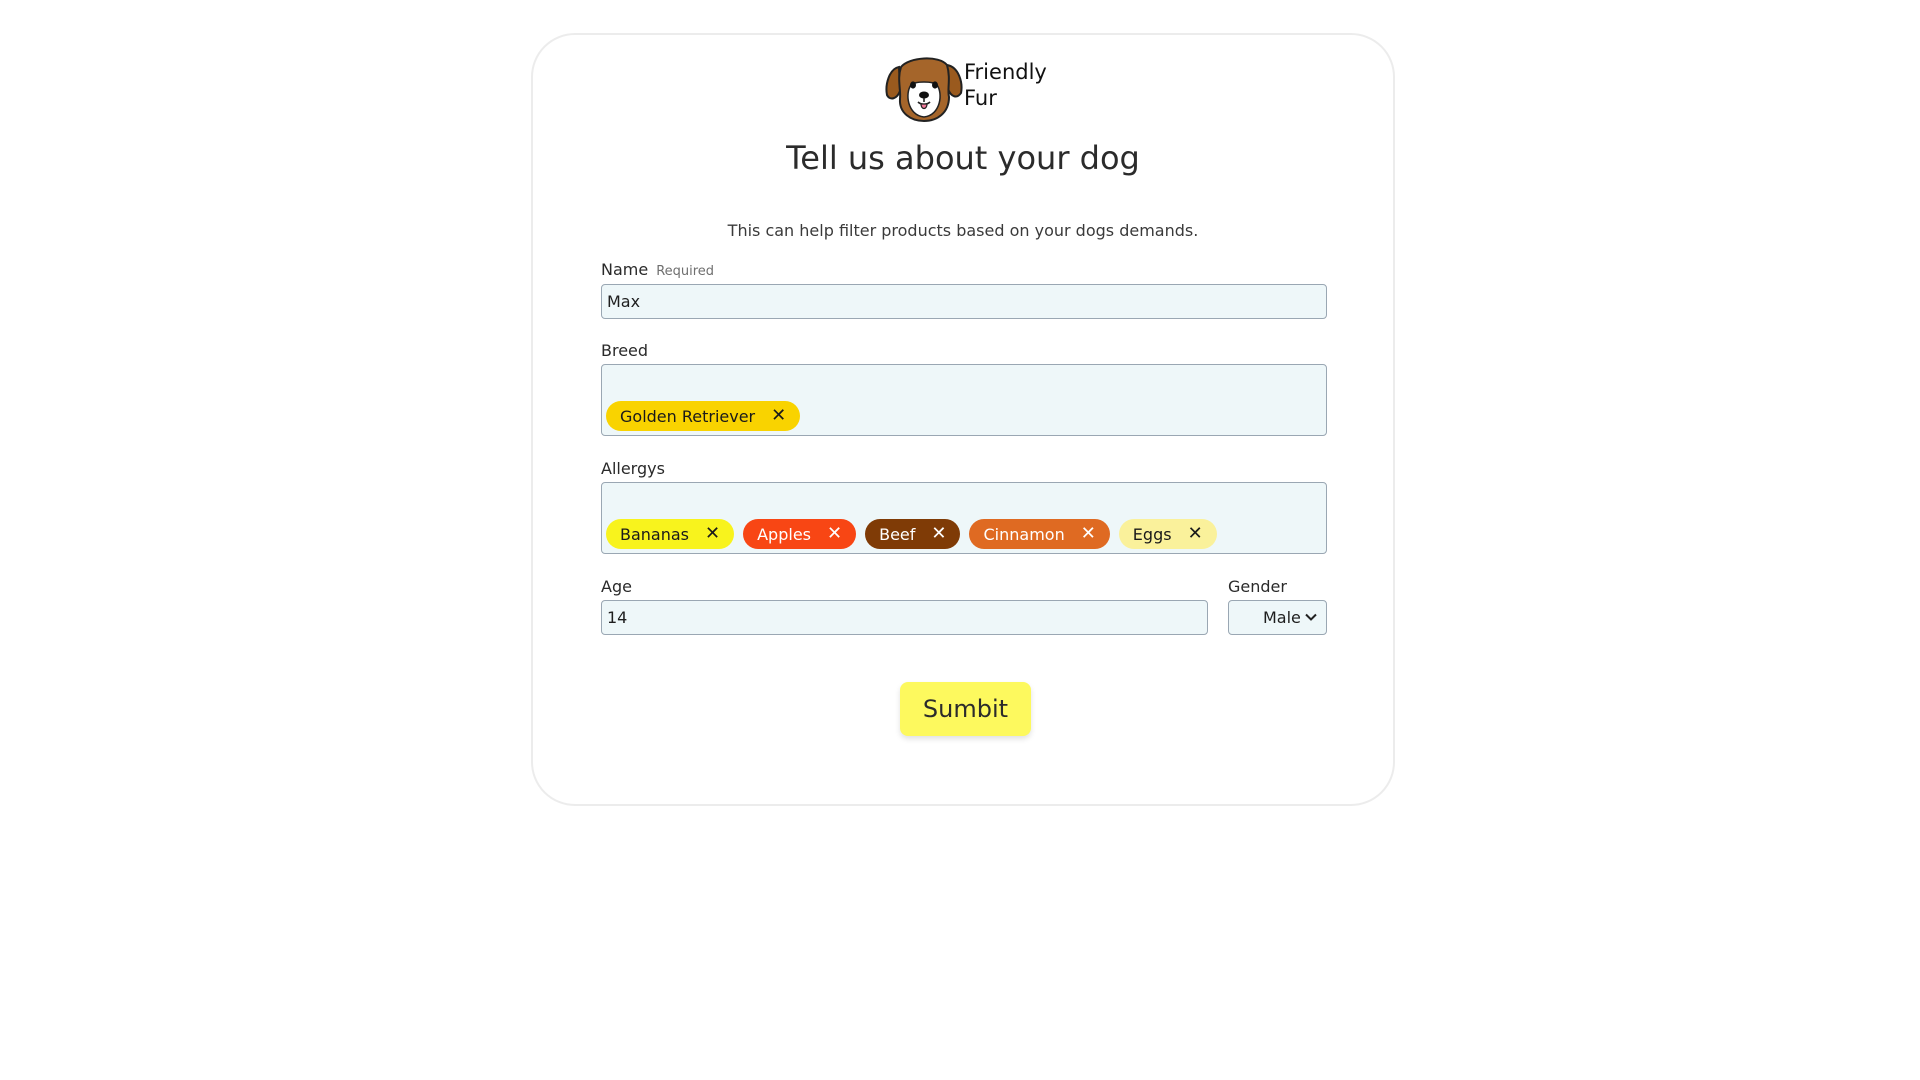  I want to click on gender-selected-value: Male, so click(1282, 617).